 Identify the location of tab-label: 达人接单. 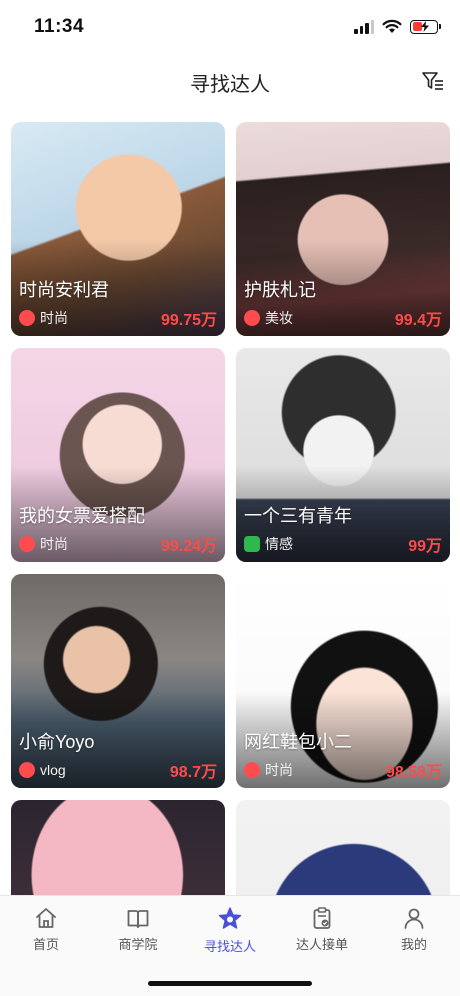
(321, 944).